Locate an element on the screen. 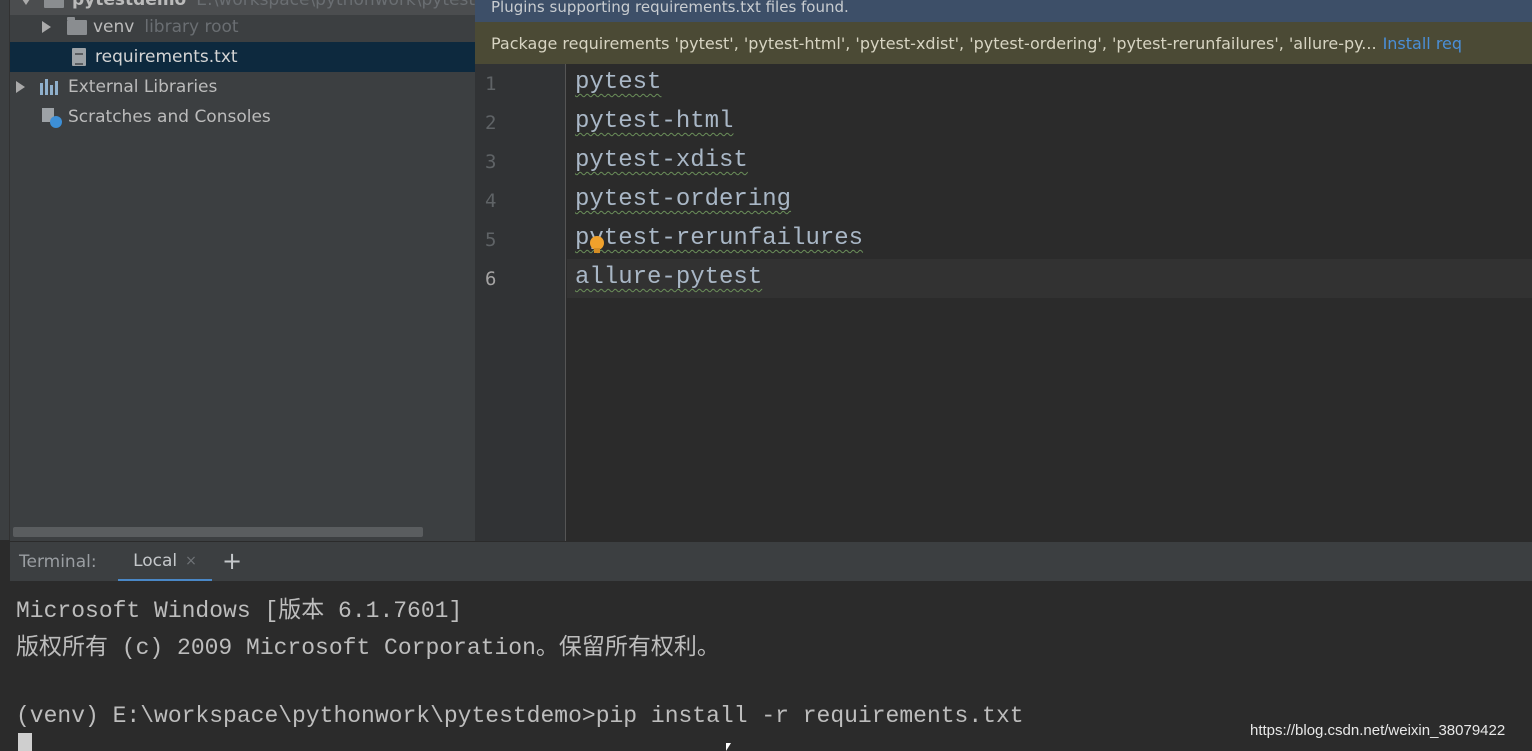 This screenshot has height=751, width=1532. horizontal-scrollbar is located at coordinates (218, 532).